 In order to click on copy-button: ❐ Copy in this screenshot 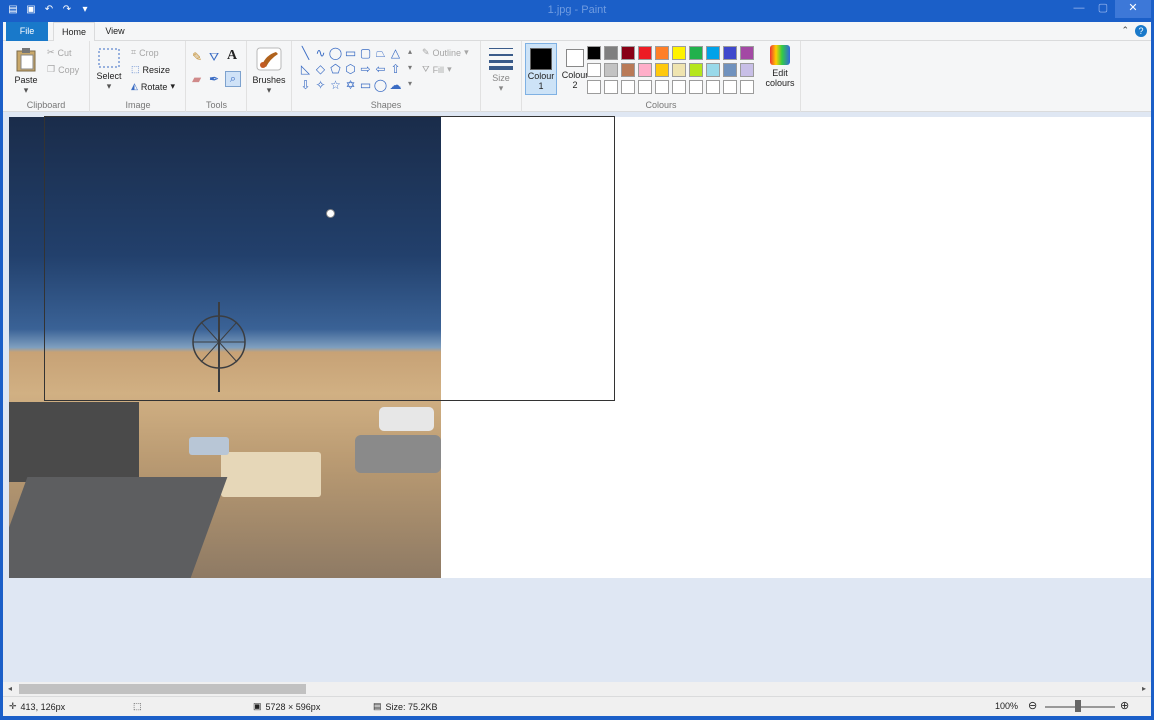, I will do `click(63, 69)`.